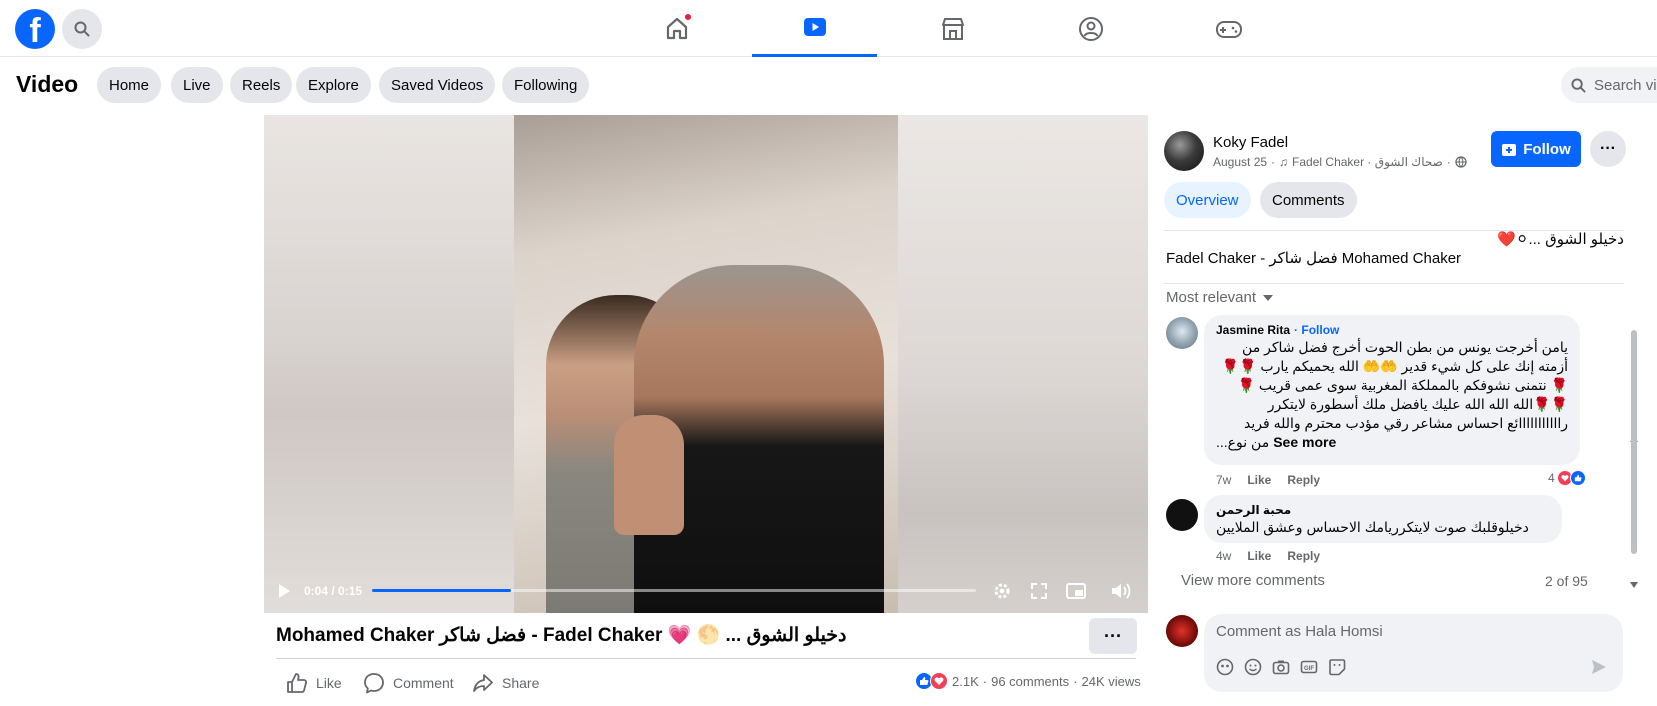 The width and height of the screenshot is (1657, 706). I want to click on author-avatar, so click(1184, 151).